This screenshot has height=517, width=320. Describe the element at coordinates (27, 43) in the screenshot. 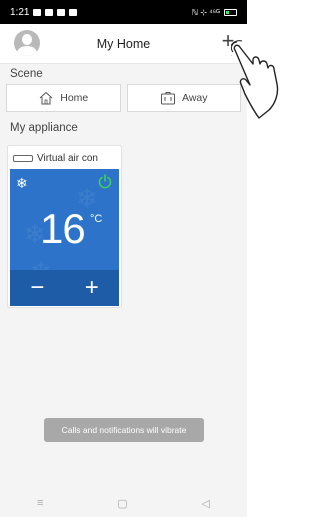

I see `avatar` at that location.